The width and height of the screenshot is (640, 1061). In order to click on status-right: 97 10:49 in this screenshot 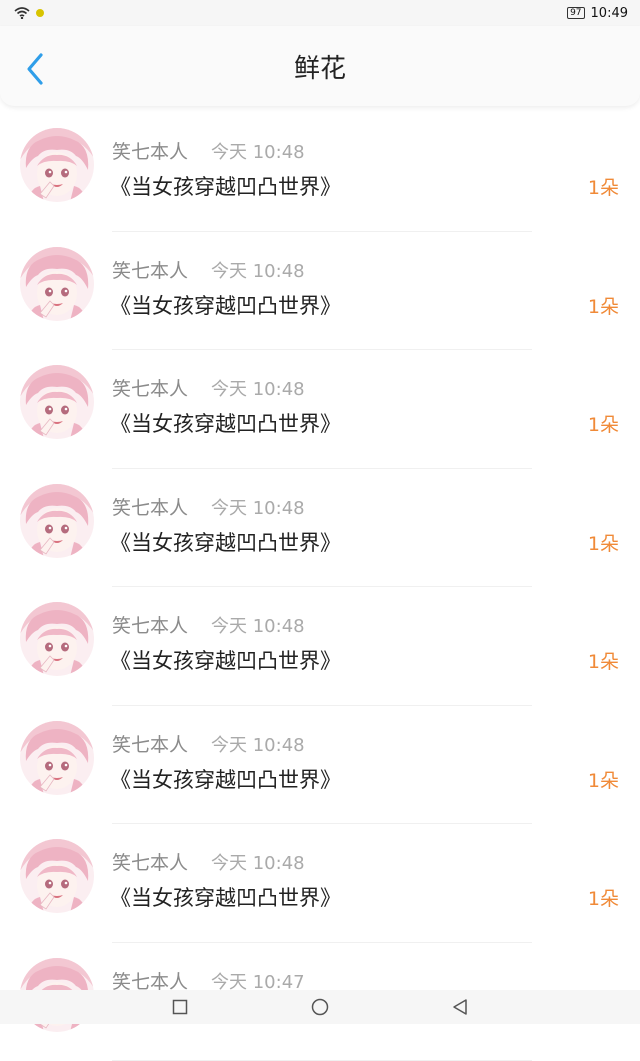, I will do `click(597, 13)`.